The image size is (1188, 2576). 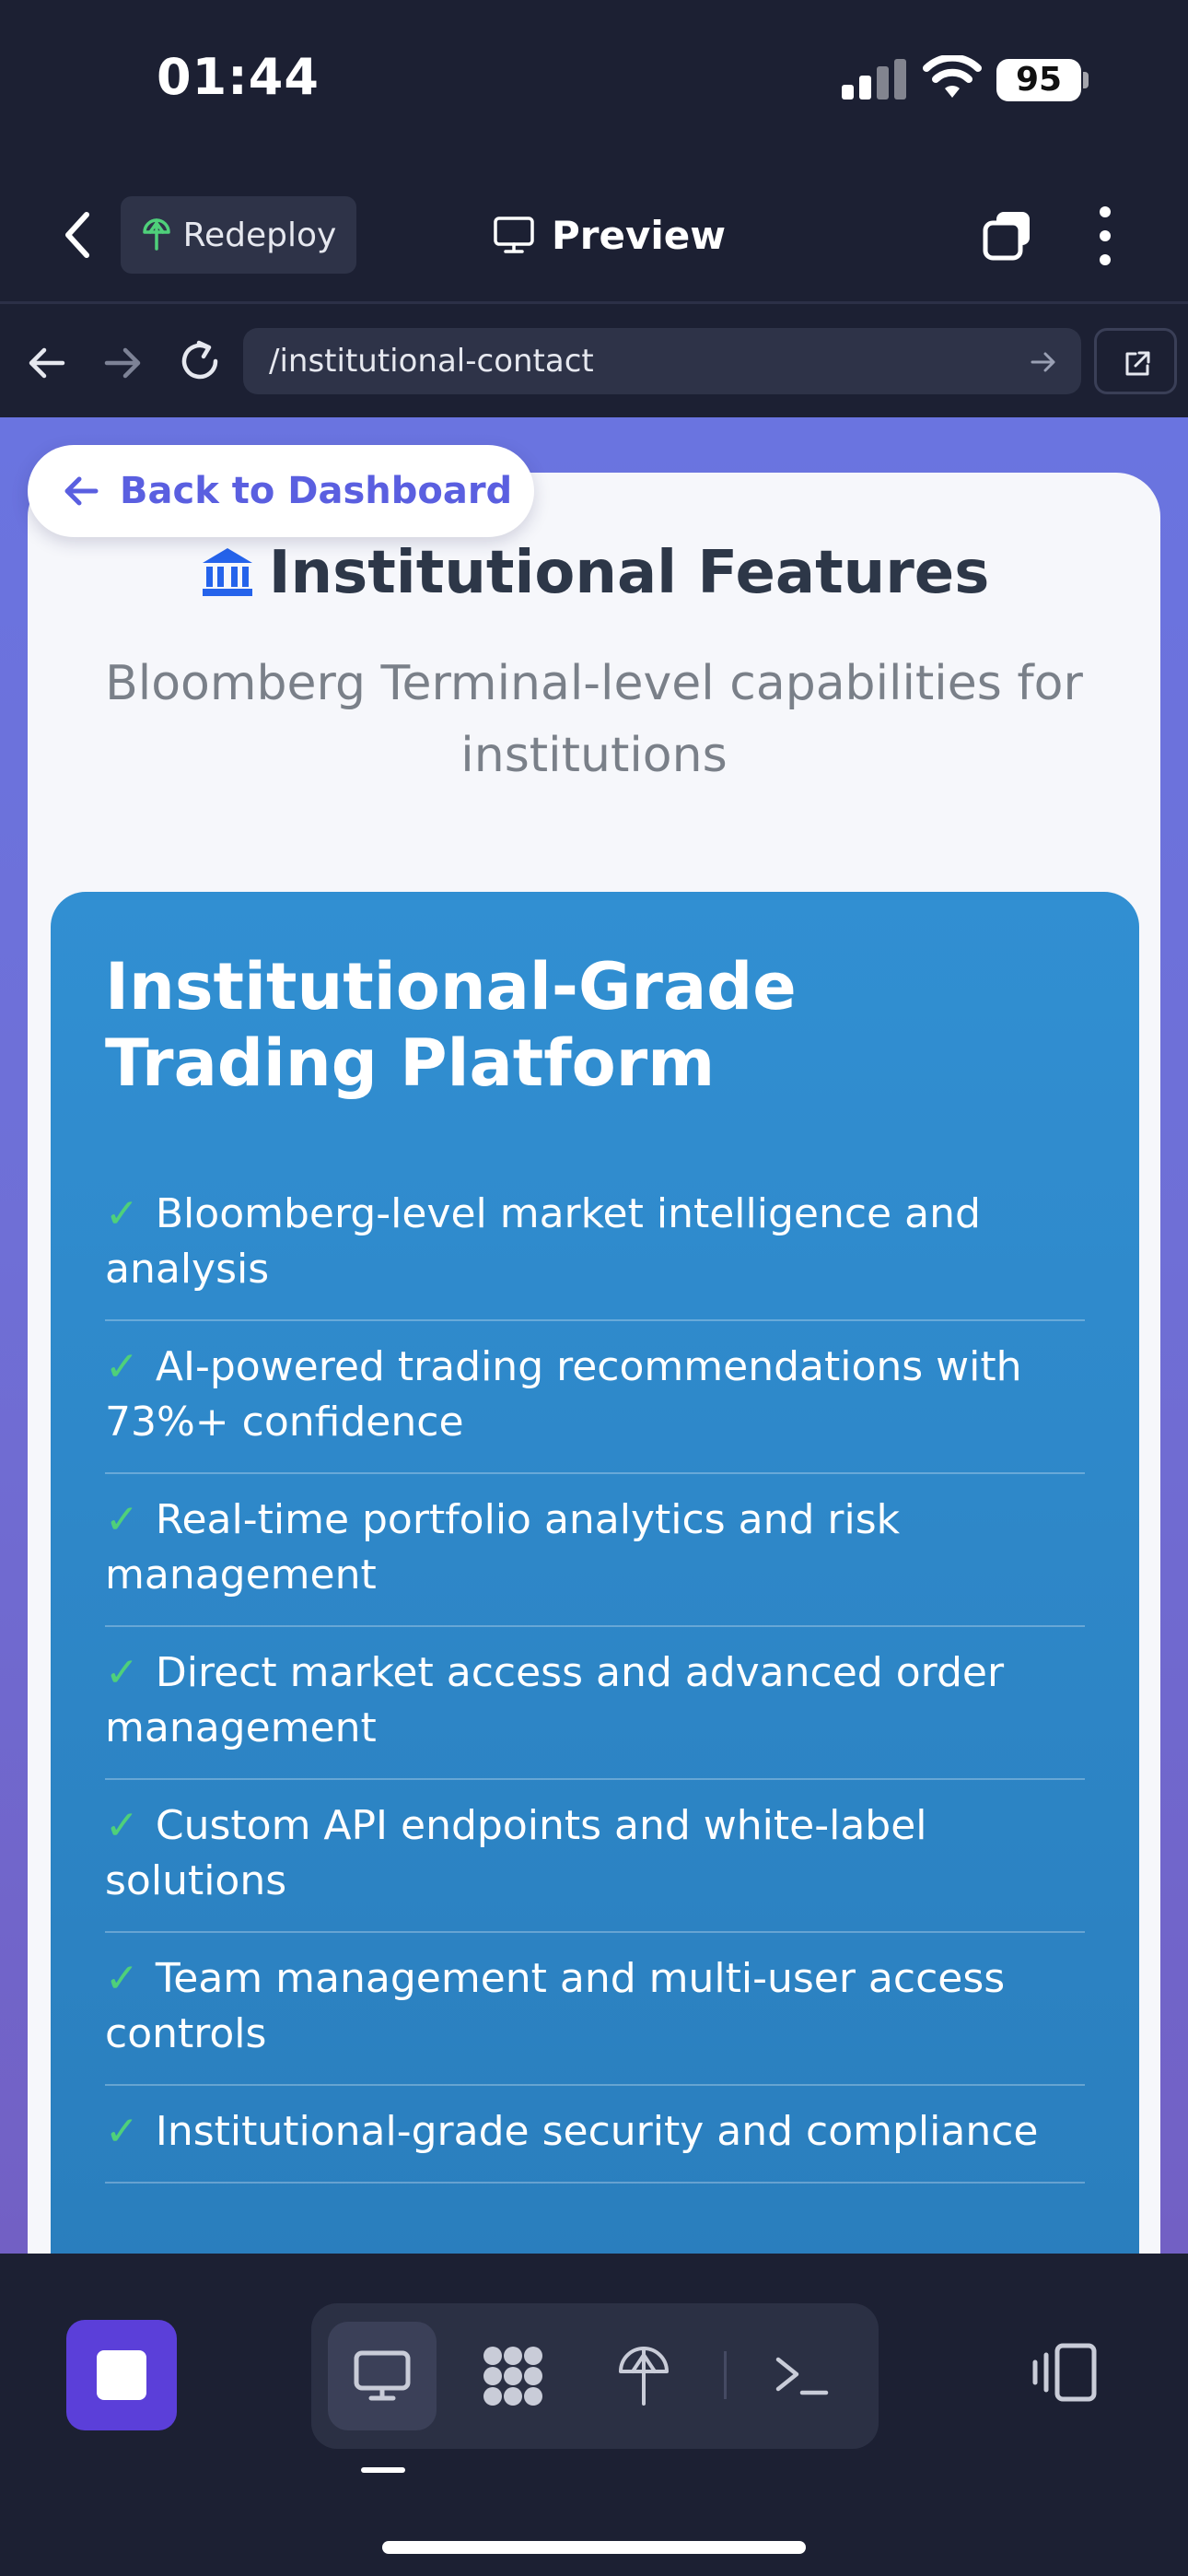 What do you see at coordinates (952, 76) in the screenshot?
I see `wifi-icon` at bounding box center [952, 76].